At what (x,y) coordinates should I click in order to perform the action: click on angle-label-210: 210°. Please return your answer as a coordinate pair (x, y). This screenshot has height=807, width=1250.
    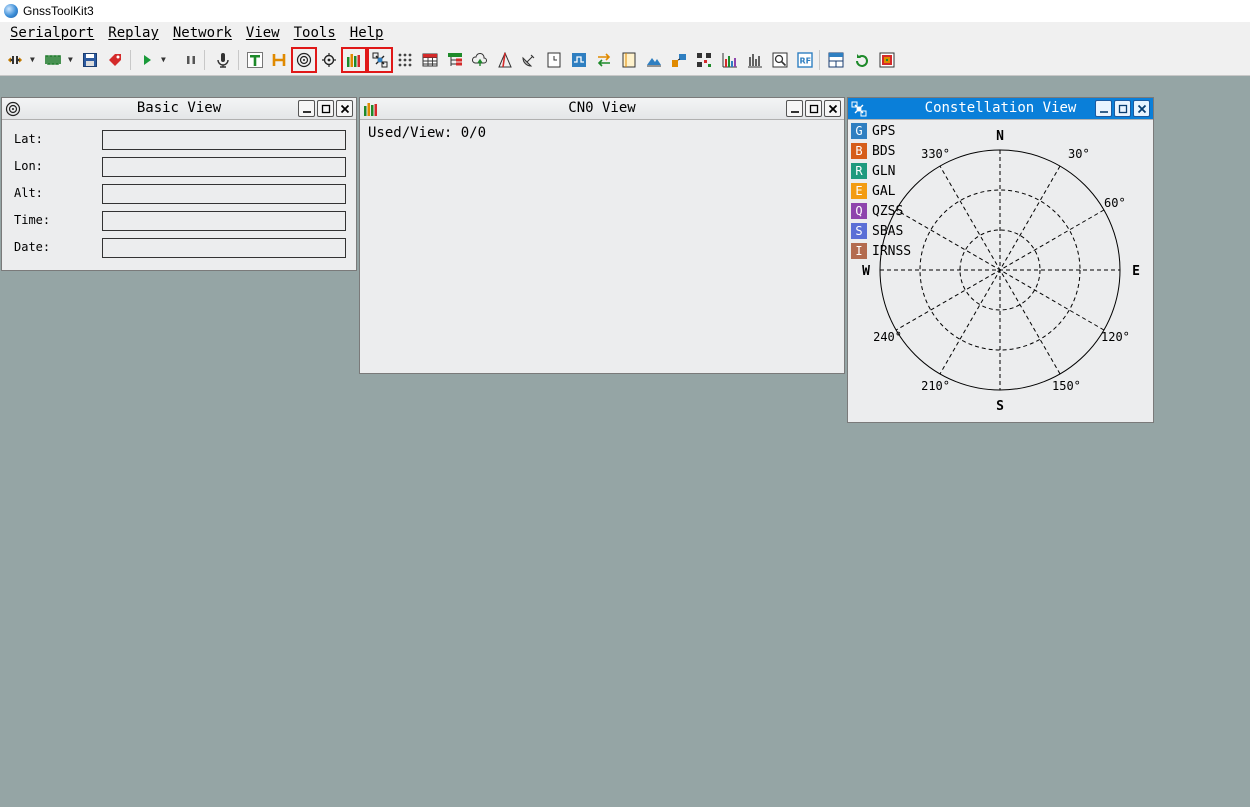
    Looking at the image, I should click on (935, 386).